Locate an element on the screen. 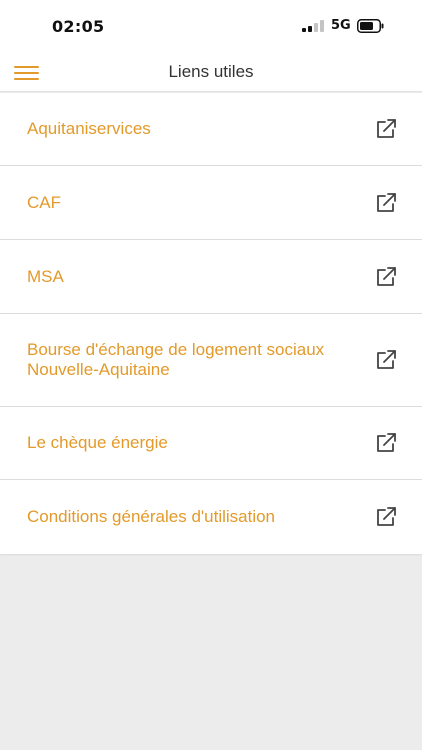  app-header: Liens utiles is located at coordinates (211, 72).